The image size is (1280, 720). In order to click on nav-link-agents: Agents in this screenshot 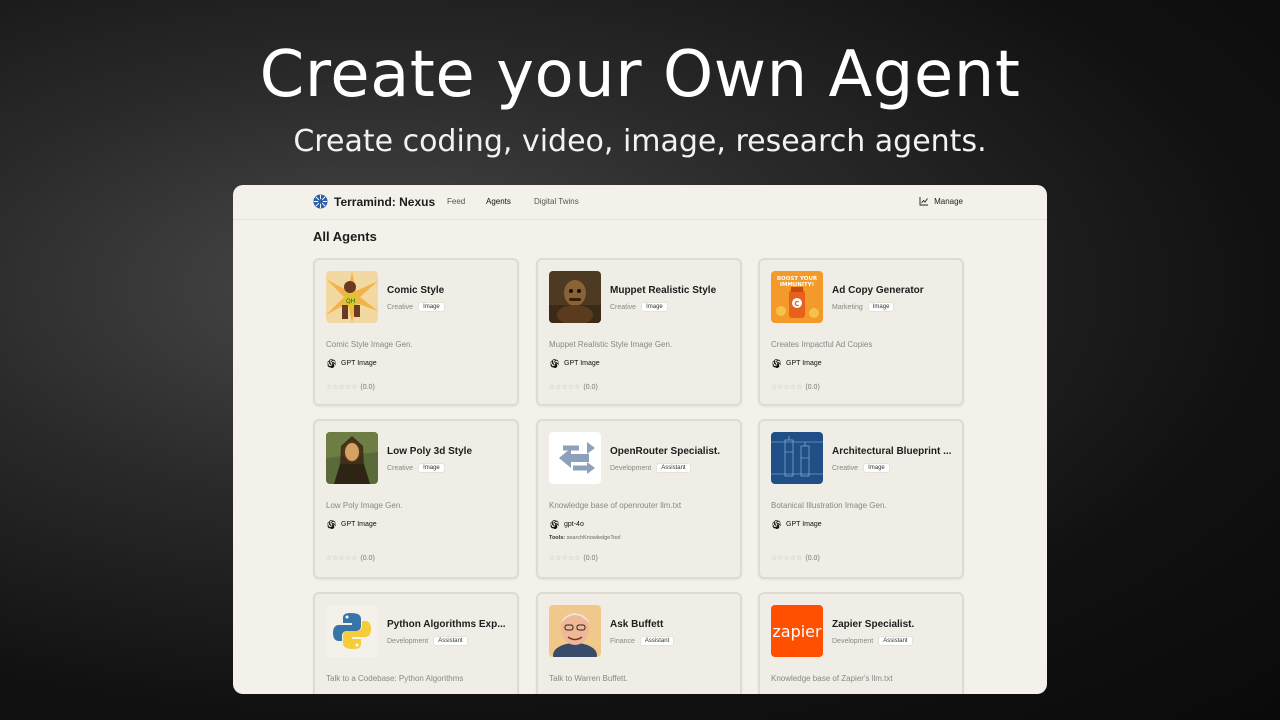, I will do `click(498, 201)`.